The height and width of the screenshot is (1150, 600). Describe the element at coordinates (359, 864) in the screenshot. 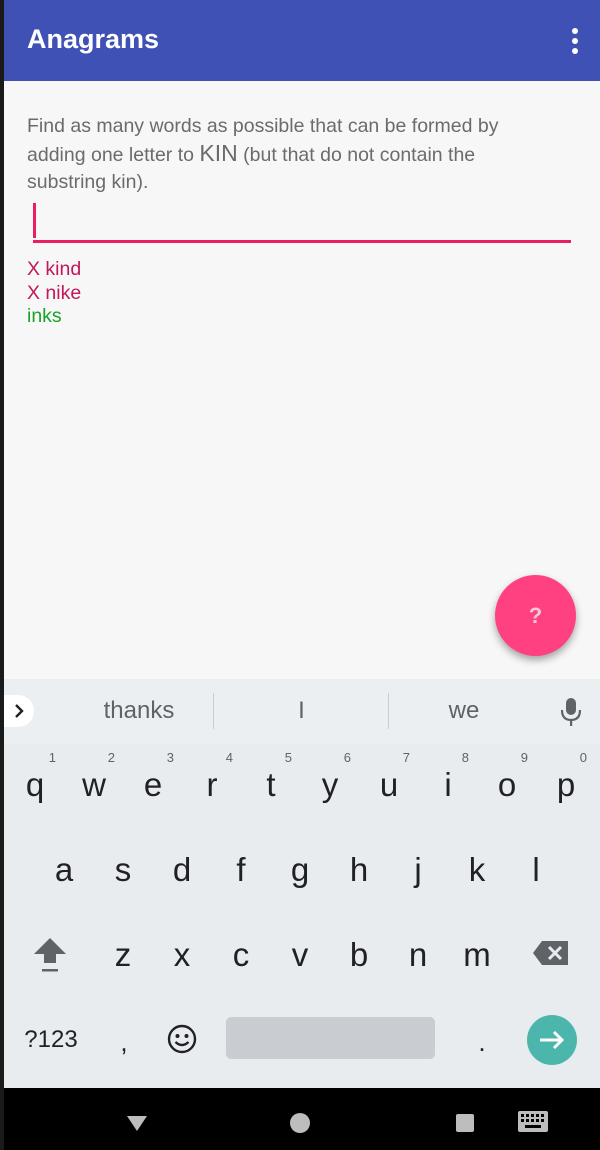

I see `key-h: h` at that location.